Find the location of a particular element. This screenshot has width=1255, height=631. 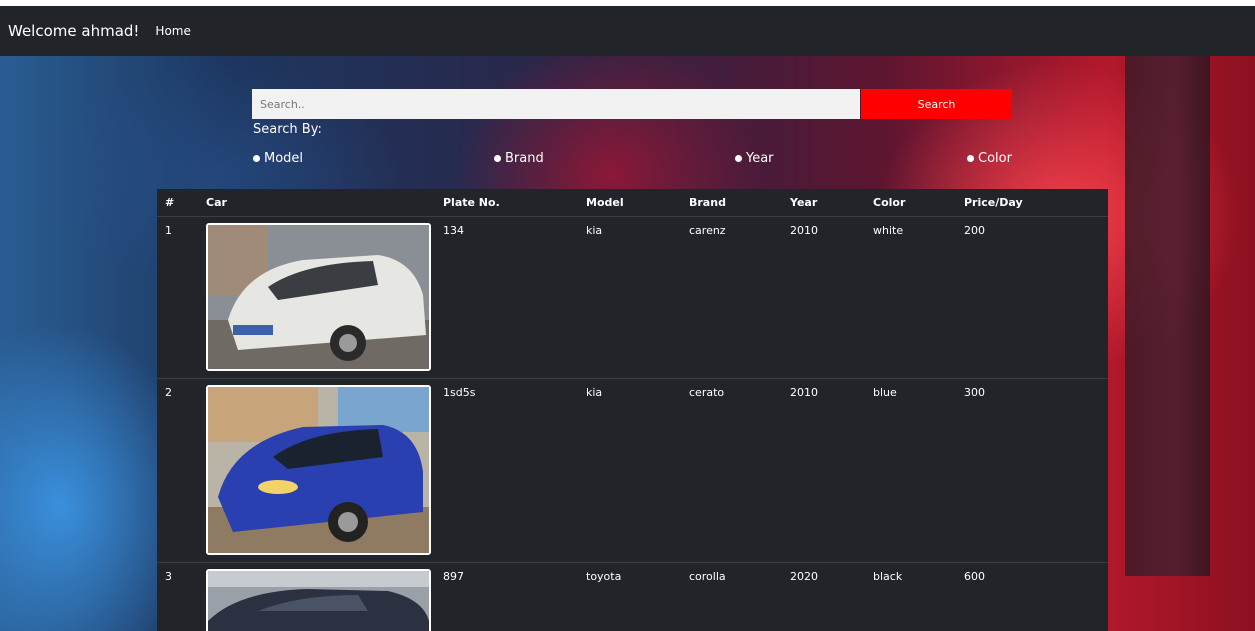

radio-model: Model is located at coordinates (278, 158).